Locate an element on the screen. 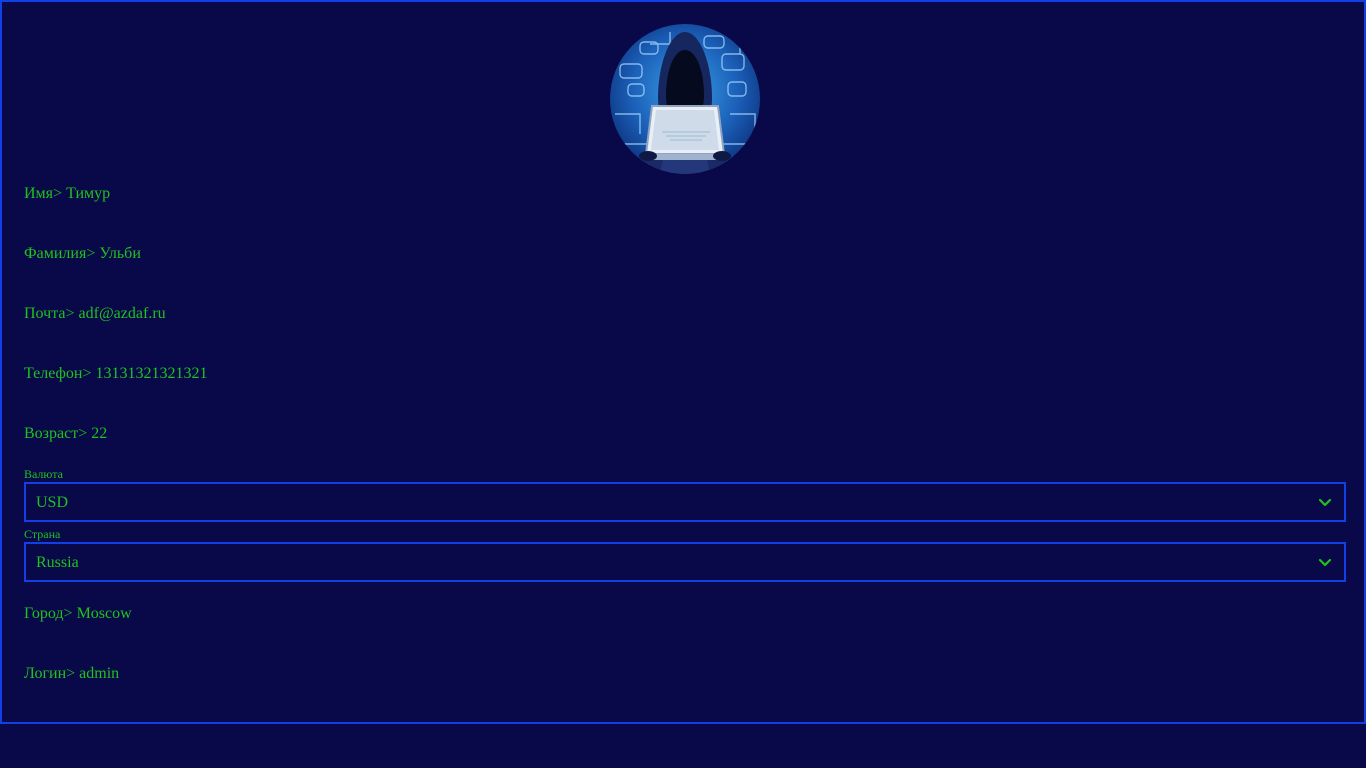 The image size is (1366, 768). age-value: 22 is located at coordinates (99, 433).